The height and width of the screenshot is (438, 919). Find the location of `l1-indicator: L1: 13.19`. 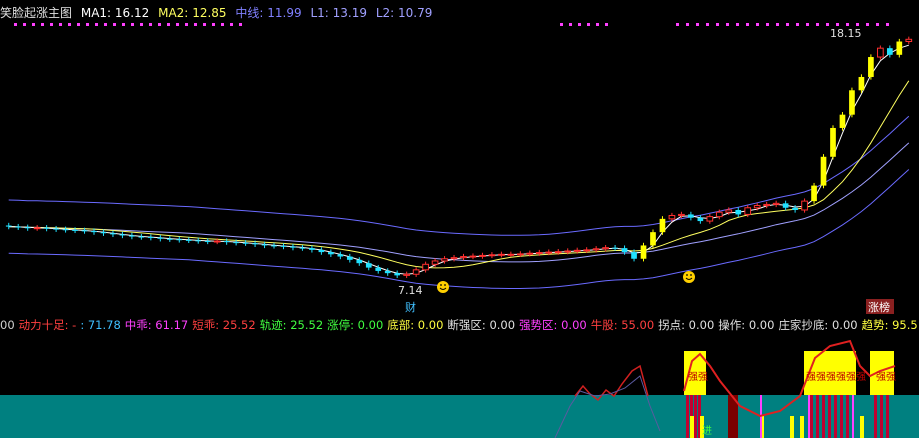

l1-indicator: L1: 13.19 is located at coordinates (338, 13).